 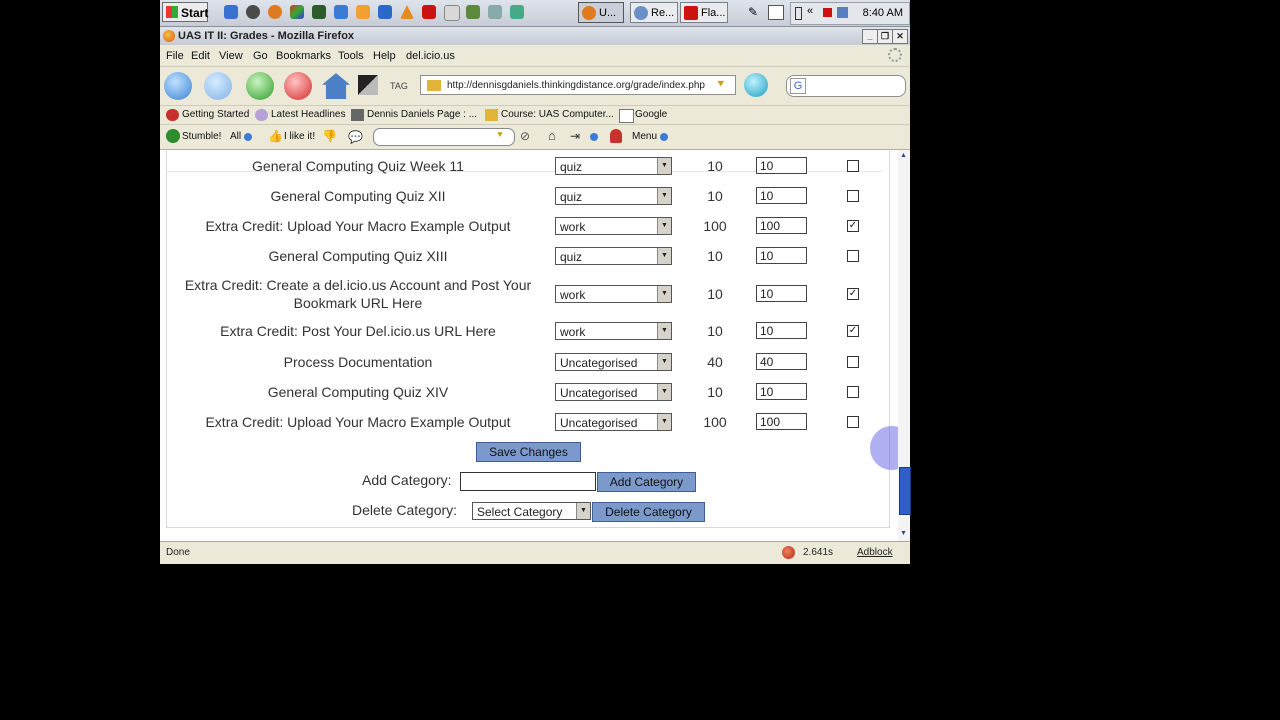 I want to click on minimize-button: _, so click(x=870, y=36).